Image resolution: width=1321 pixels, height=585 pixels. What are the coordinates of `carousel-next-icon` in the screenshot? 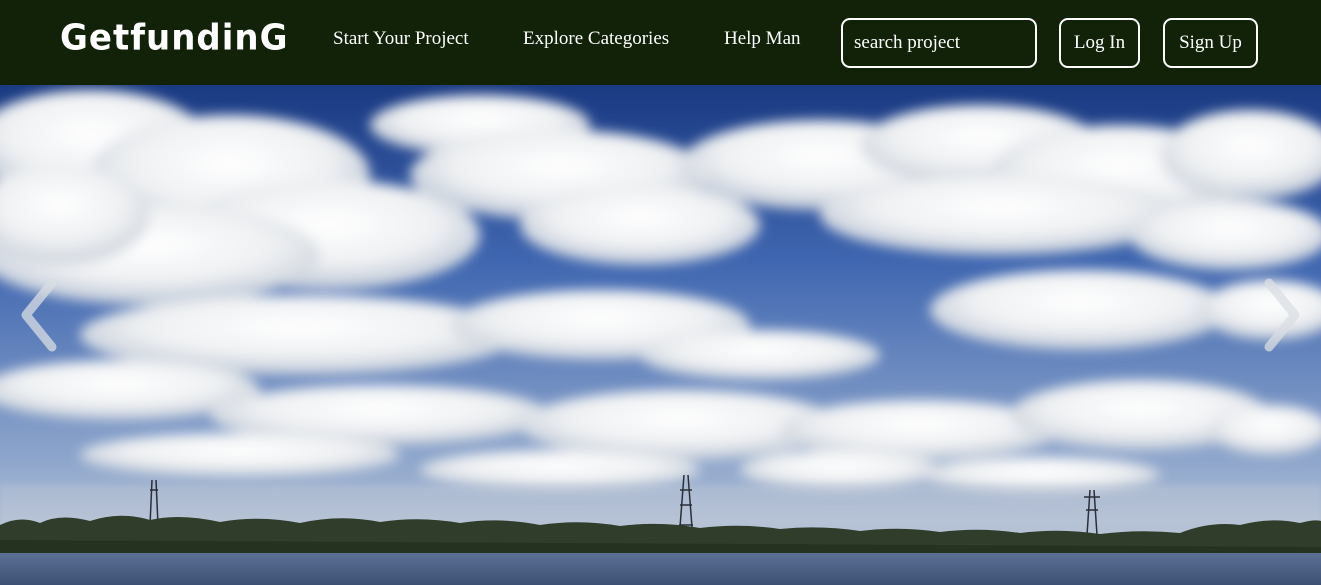 It's located at (1281, 315).